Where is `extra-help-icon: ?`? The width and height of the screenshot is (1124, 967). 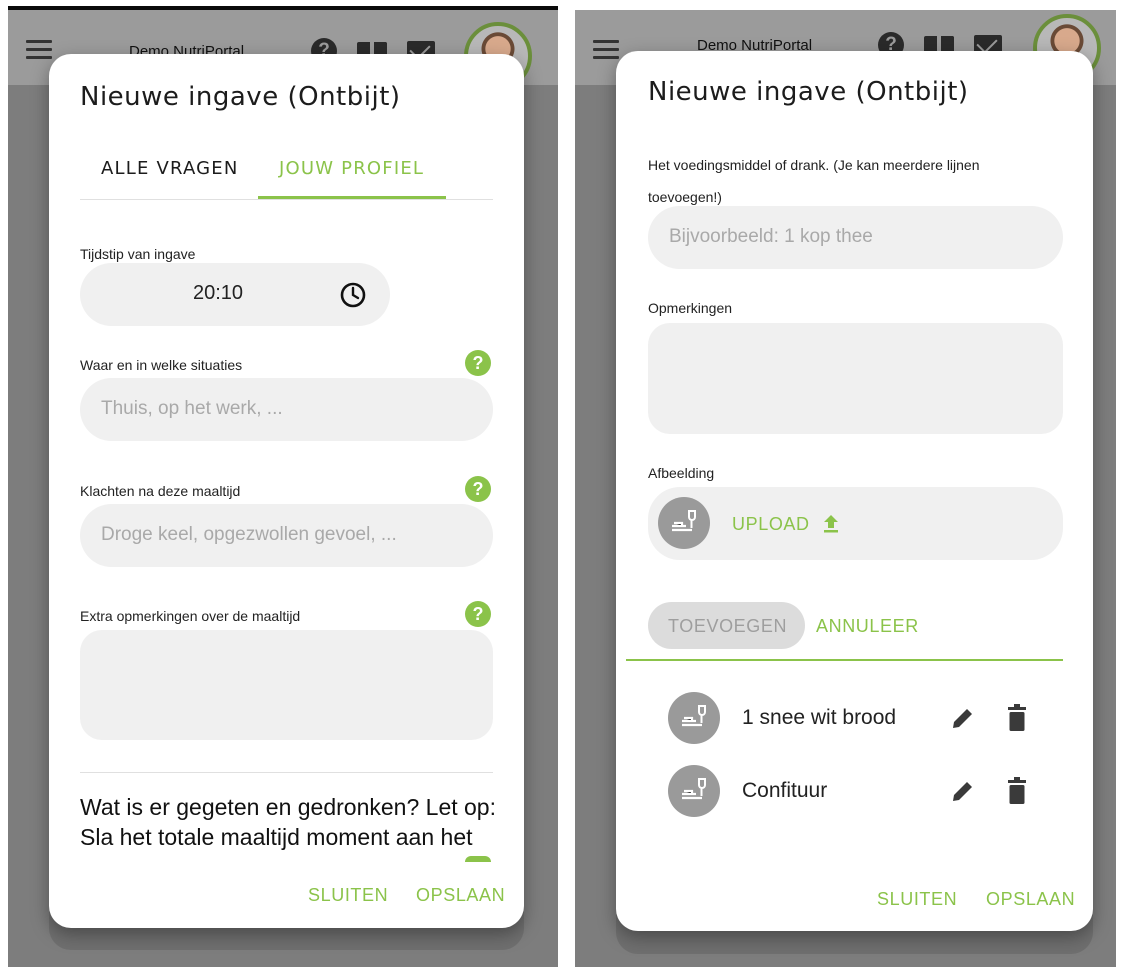
extra-help-icon: ? is located at coordinates (478, 614).